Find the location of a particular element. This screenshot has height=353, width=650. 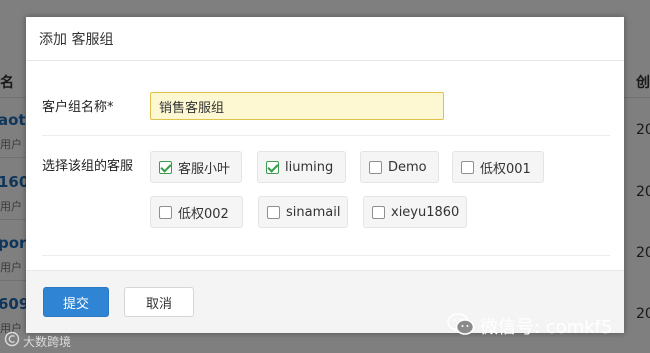

agent-option-label: 低权001 is located at coordinates (505, 169).